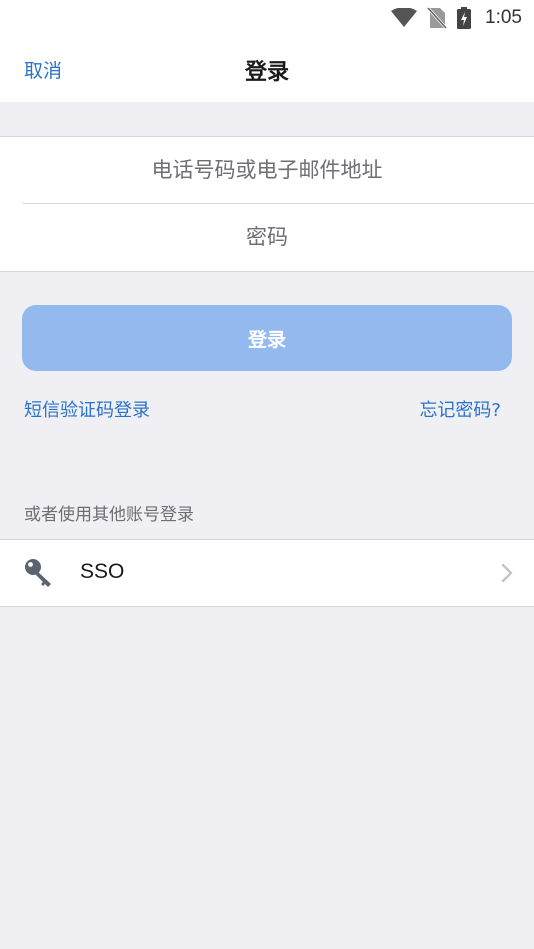  I want to click on account-input, so click(267, 170).